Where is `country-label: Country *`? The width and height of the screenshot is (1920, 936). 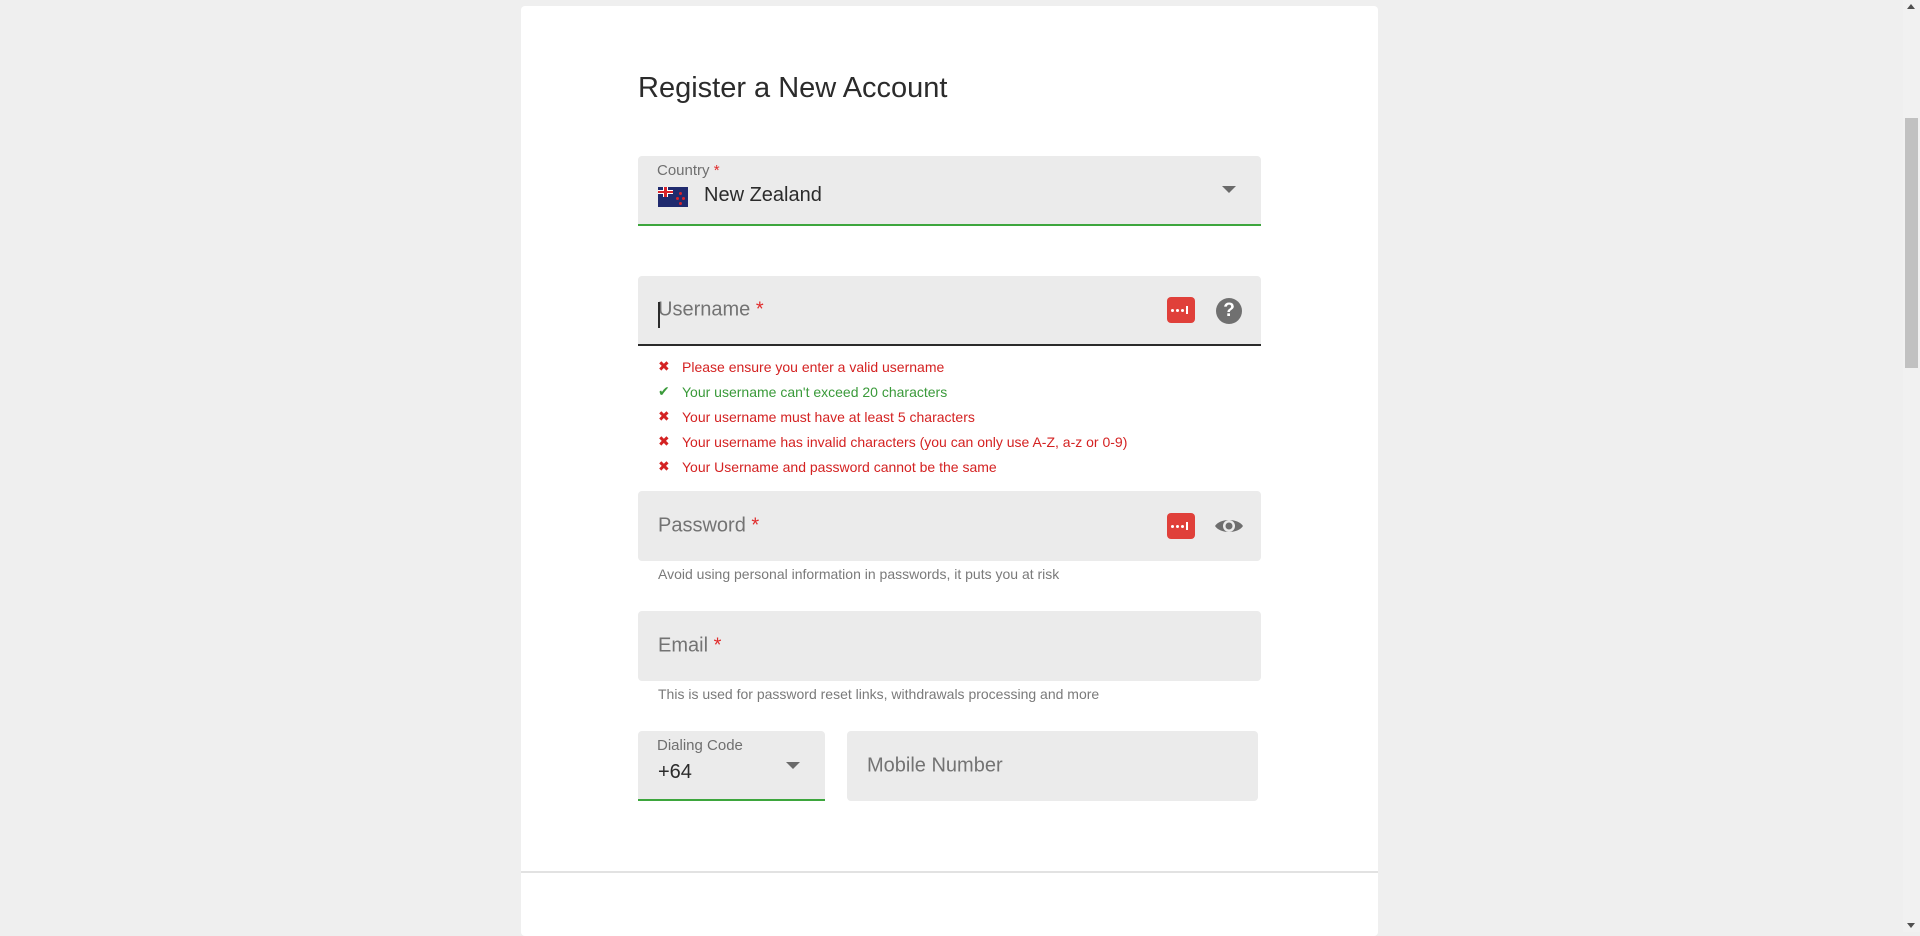 country-label: Country * is located at coordinates (688, 170).